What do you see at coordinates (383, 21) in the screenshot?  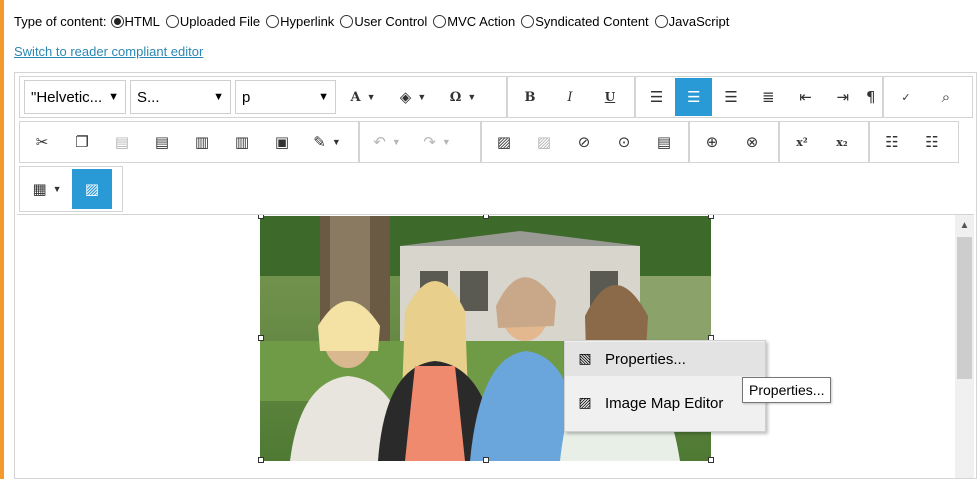 I see `content-type-user-control: User Control` at bounding box center [383, 21].